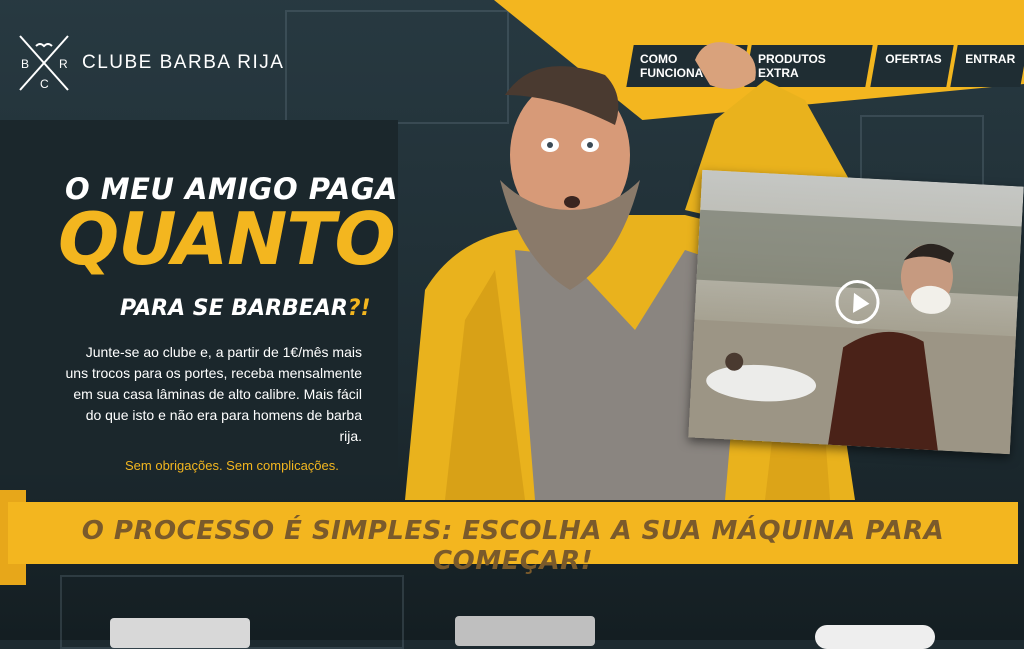 The image size is (1024, 649). Describe the element at coordinates (227, 239) in the screenshot. I see `hero-line-2: QUANTO` at that location.